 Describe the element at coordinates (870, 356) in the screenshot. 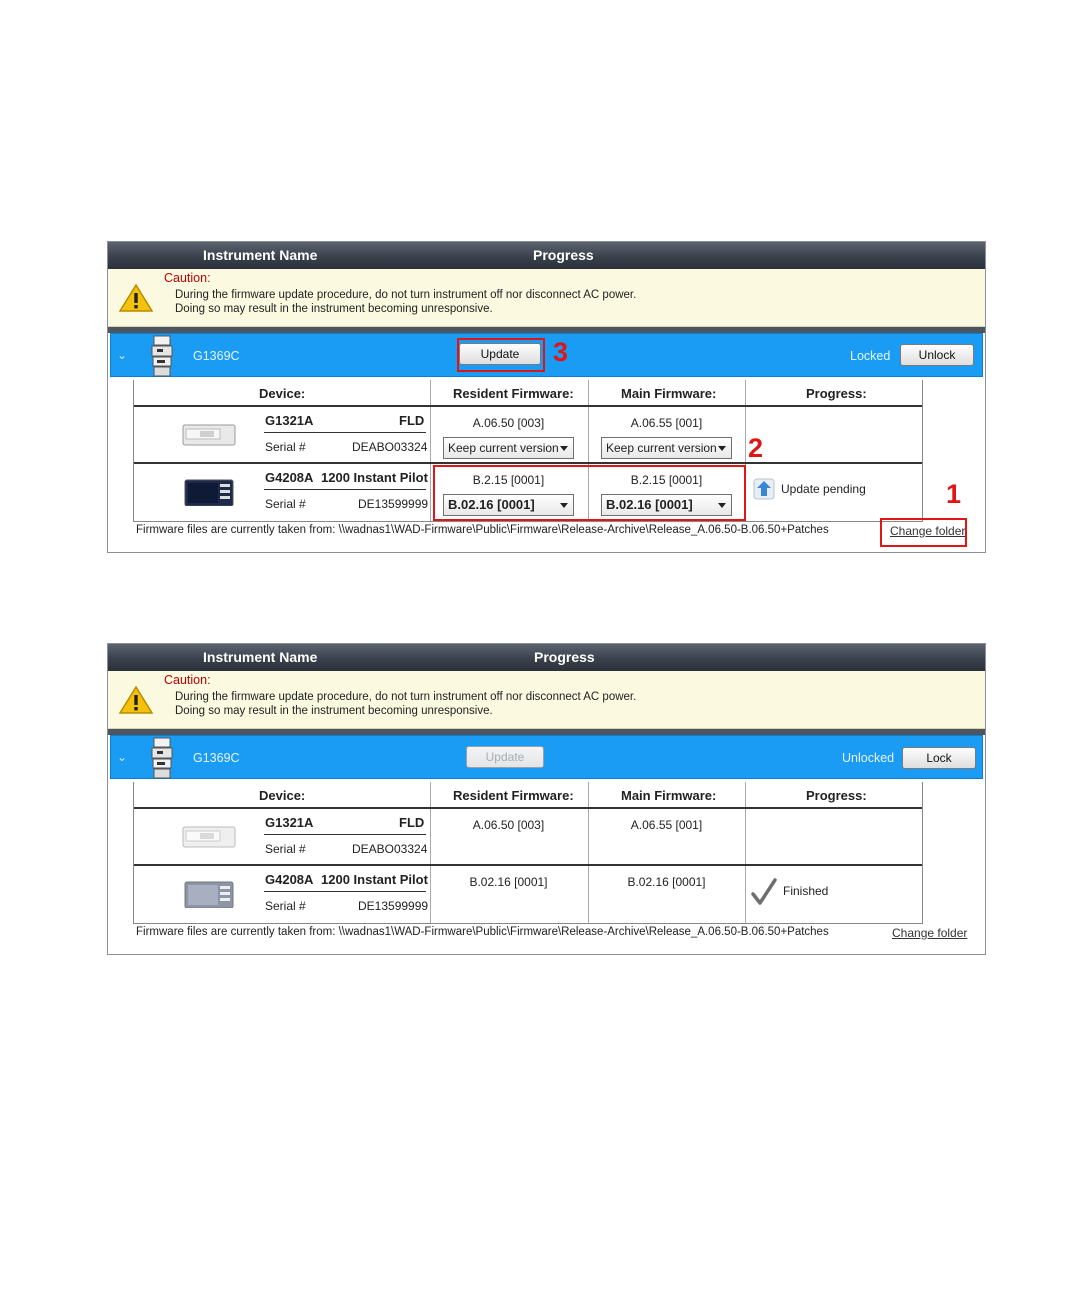

I see `lock-status: Locked` at that location.